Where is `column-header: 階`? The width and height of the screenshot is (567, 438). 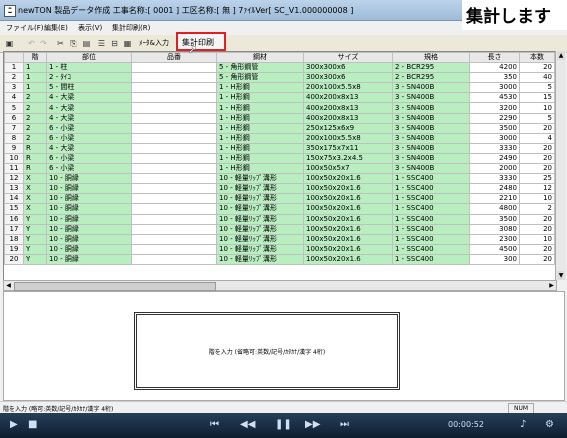
column-header: 階 is located at coordinates (35, 58).